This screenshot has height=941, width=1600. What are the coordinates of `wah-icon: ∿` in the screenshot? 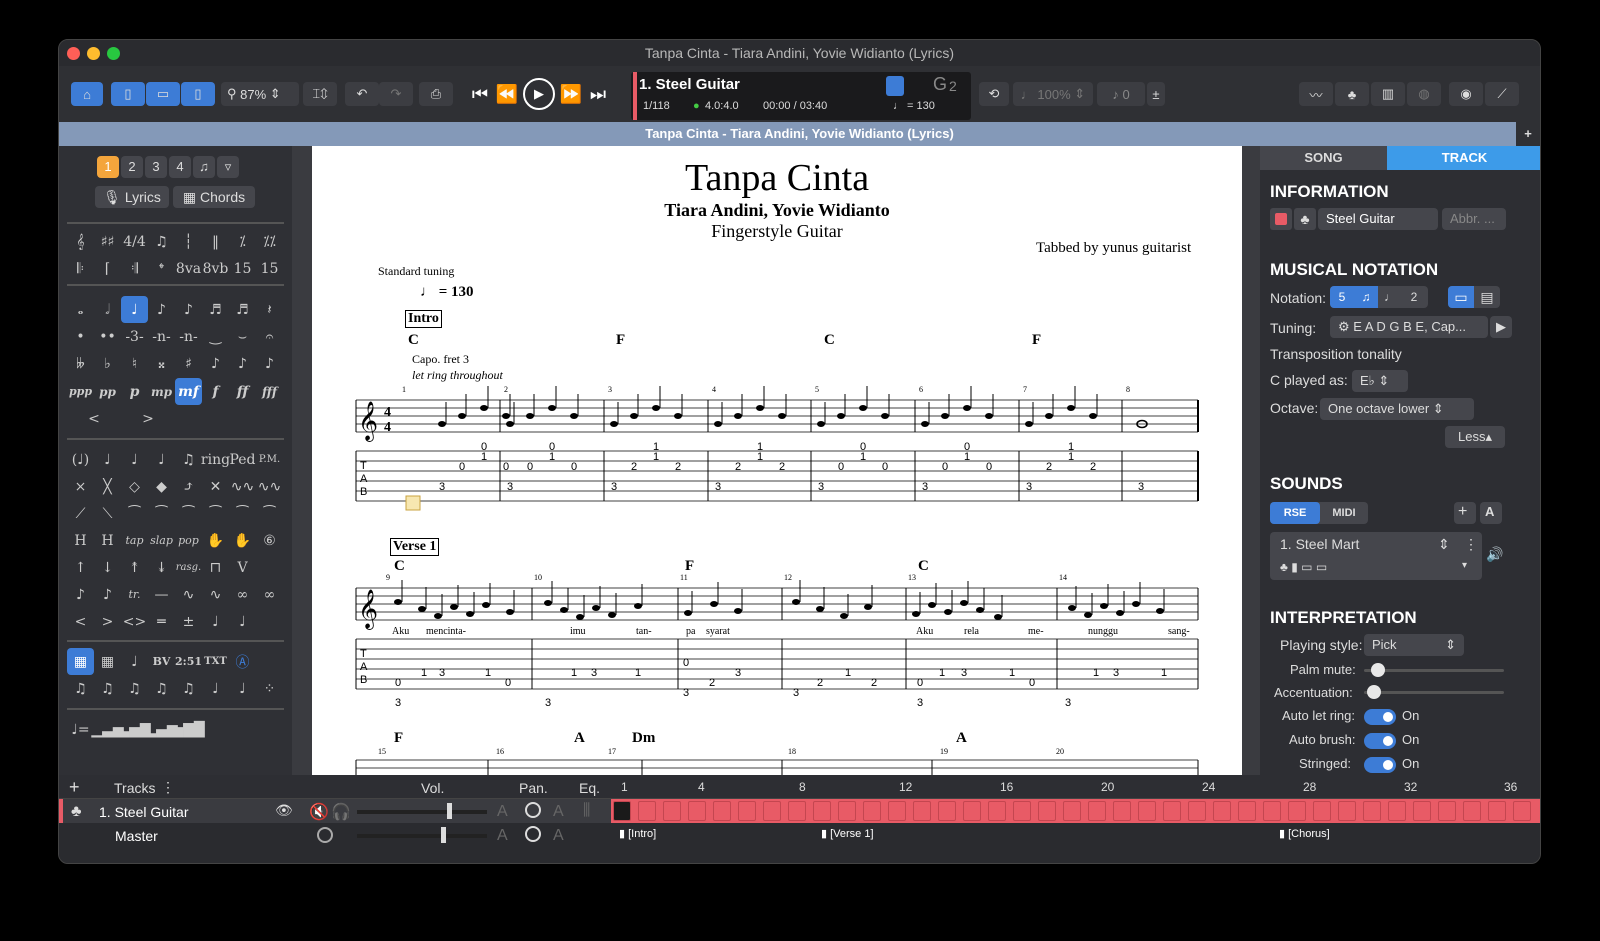 It's located at (215, 594).